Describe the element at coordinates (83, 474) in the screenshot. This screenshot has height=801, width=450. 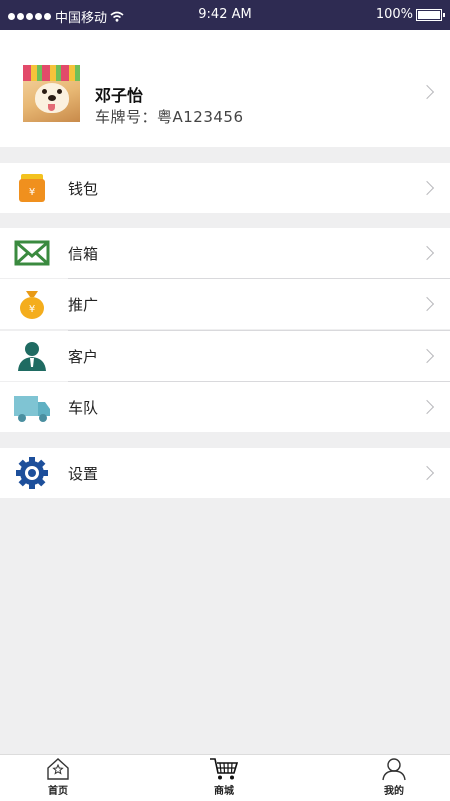
I see `menu-label-settings: 设置` at that location.